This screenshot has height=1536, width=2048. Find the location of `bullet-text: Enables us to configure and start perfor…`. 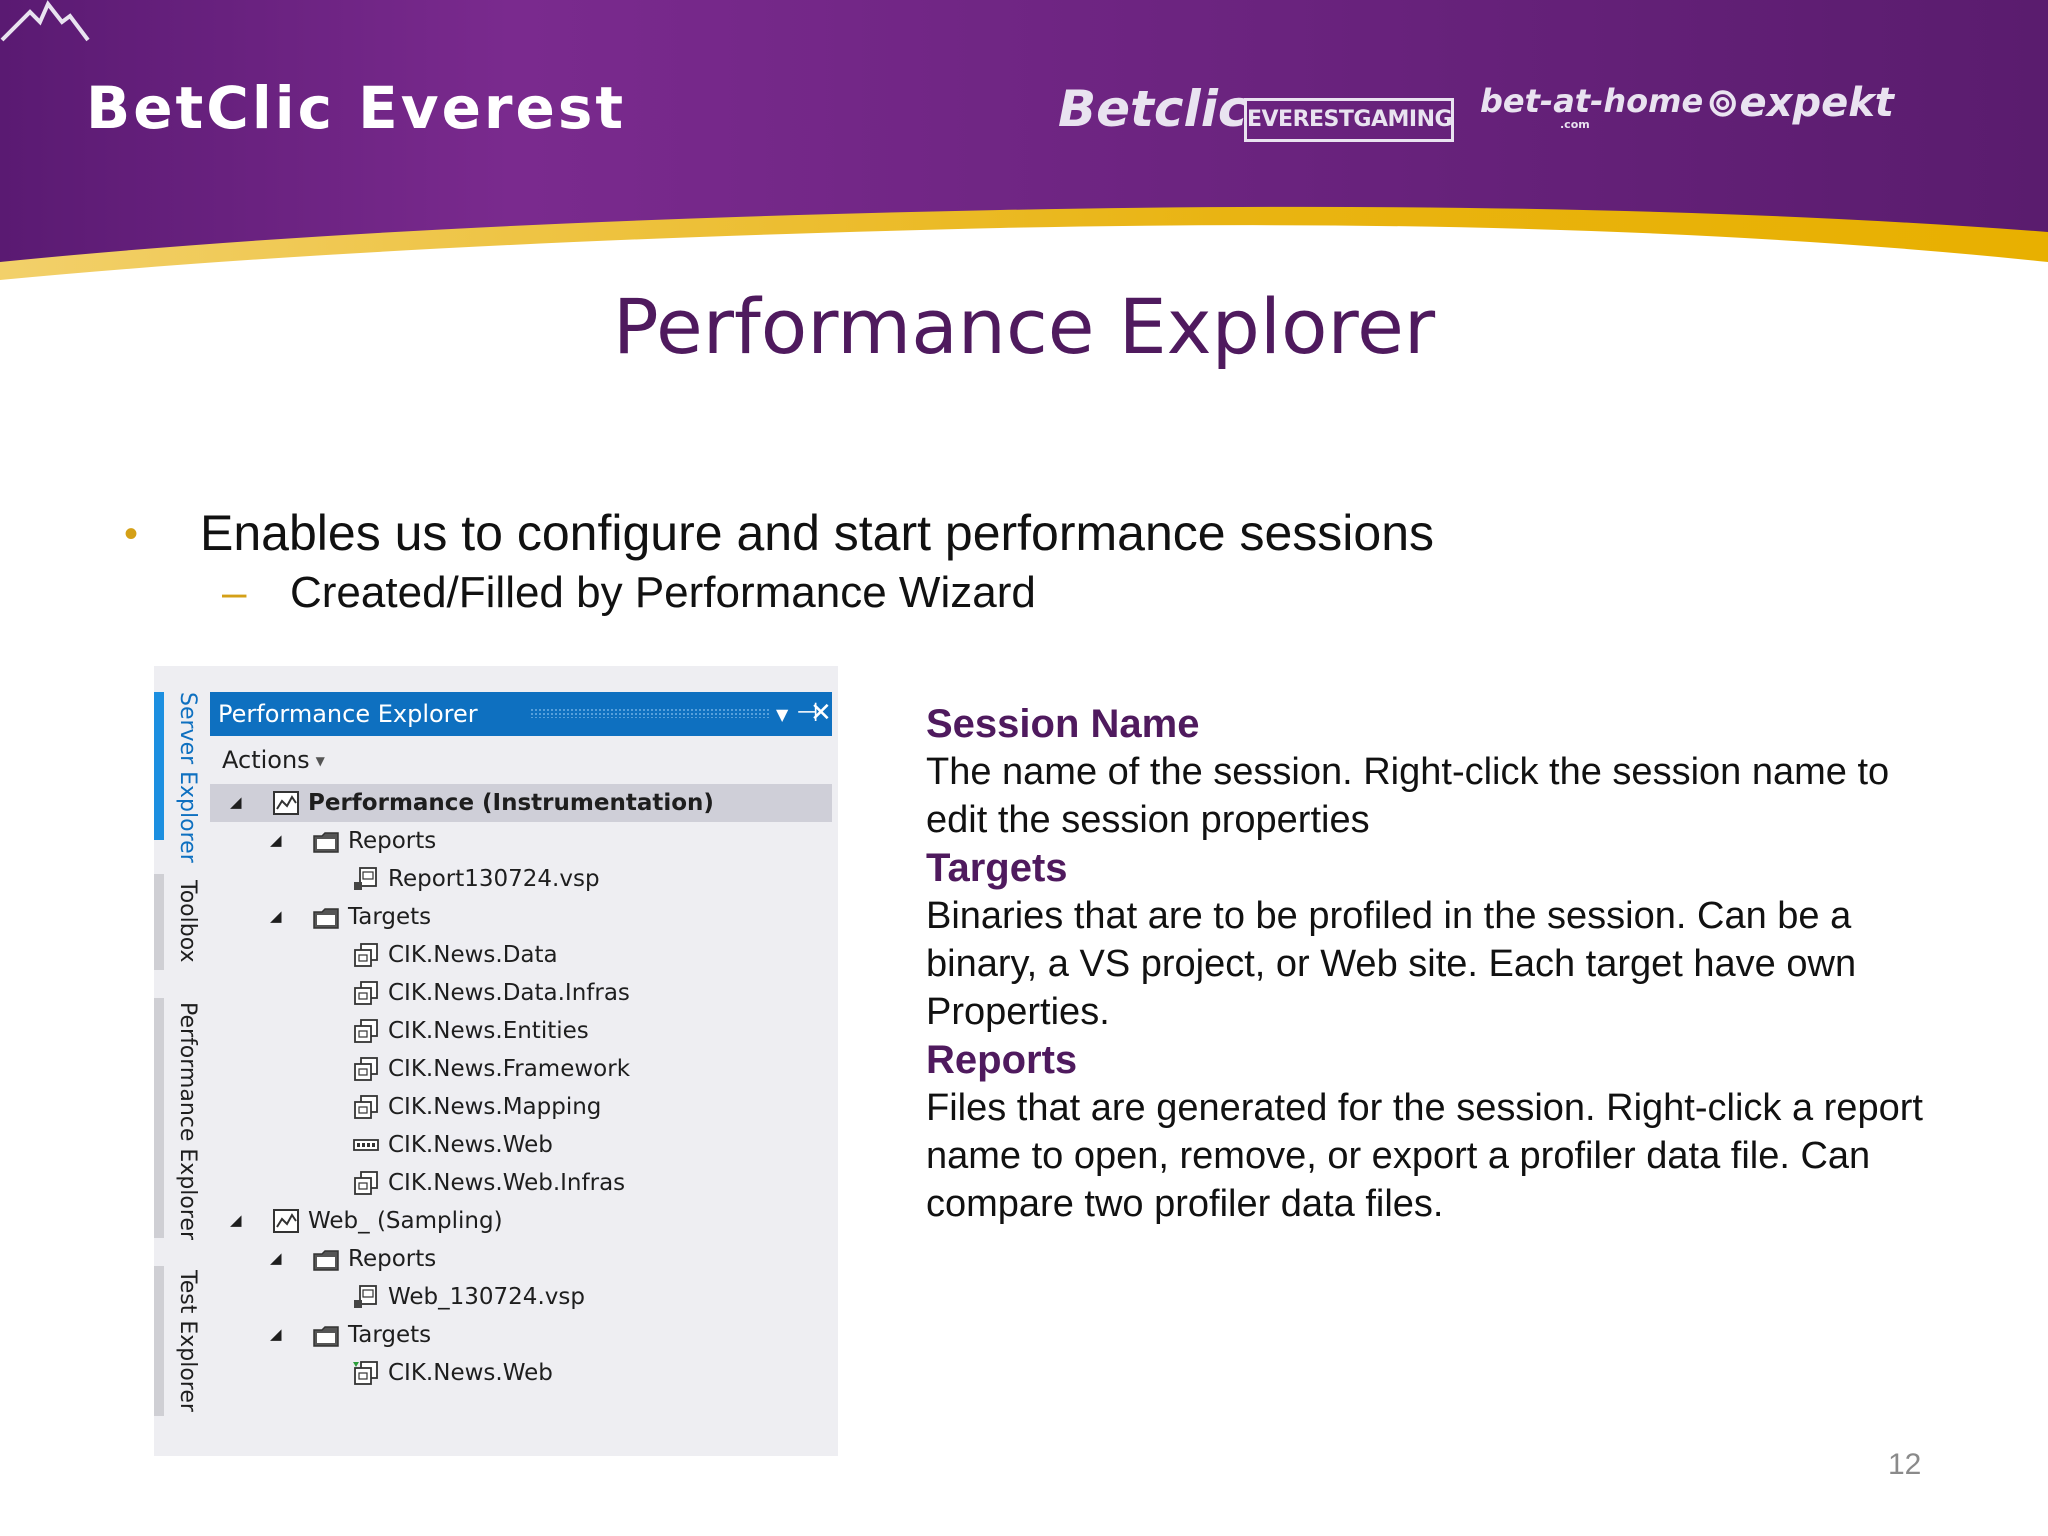

bullet-text: Enables us to configure and start perfor… is located at coordinates (817, 533).